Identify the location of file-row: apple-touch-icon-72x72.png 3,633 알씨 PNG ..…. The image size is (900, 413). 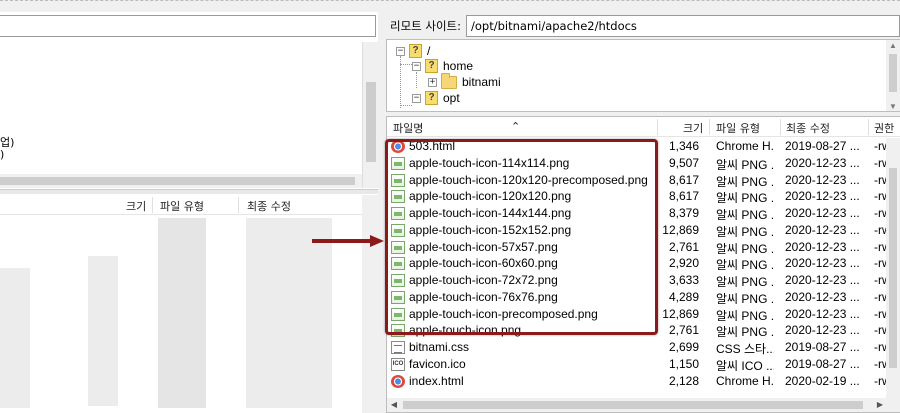
(639, 280).